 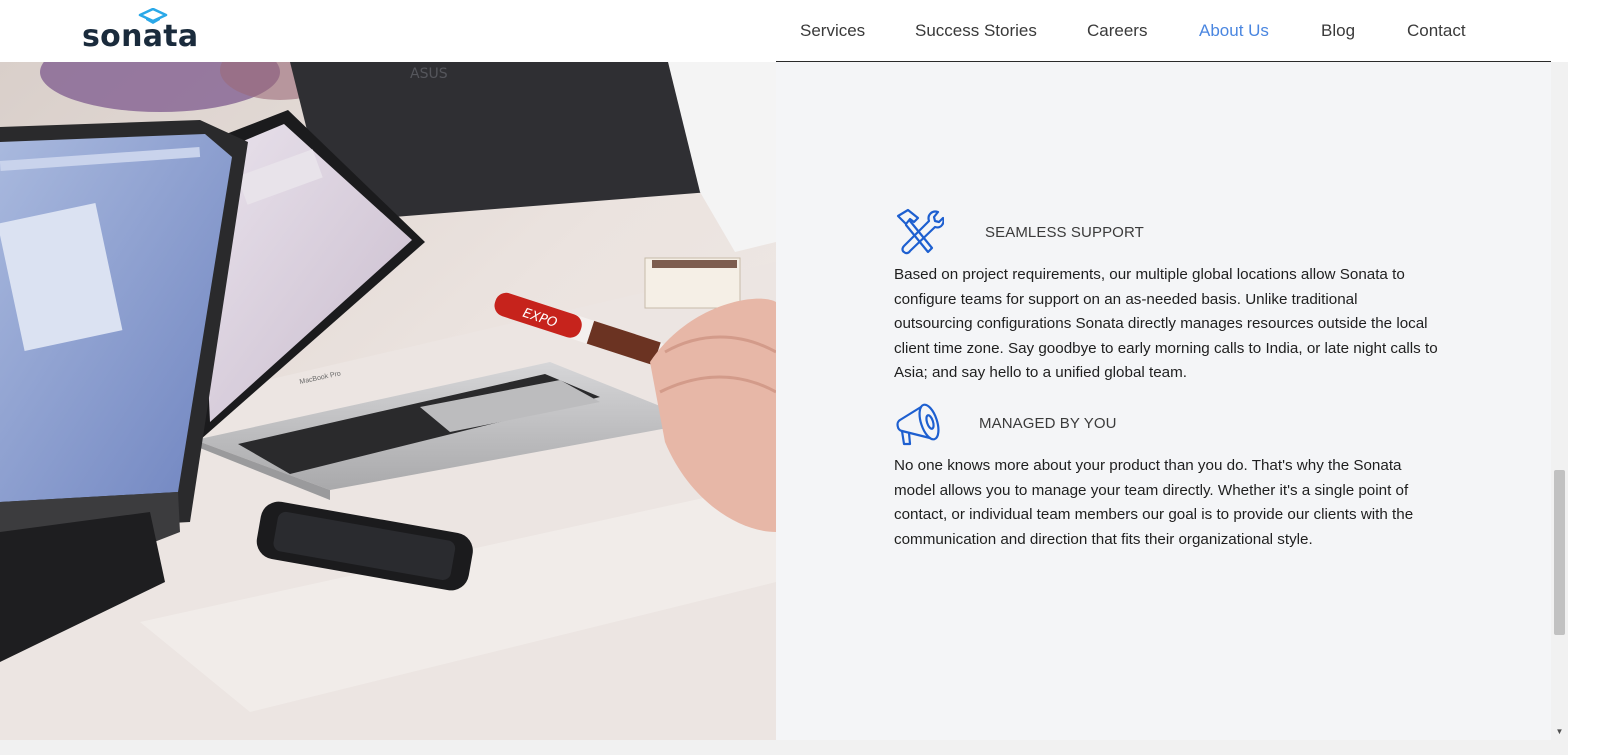 I want to click on nav-about-us: About Us, so click(x=1234, y=31).